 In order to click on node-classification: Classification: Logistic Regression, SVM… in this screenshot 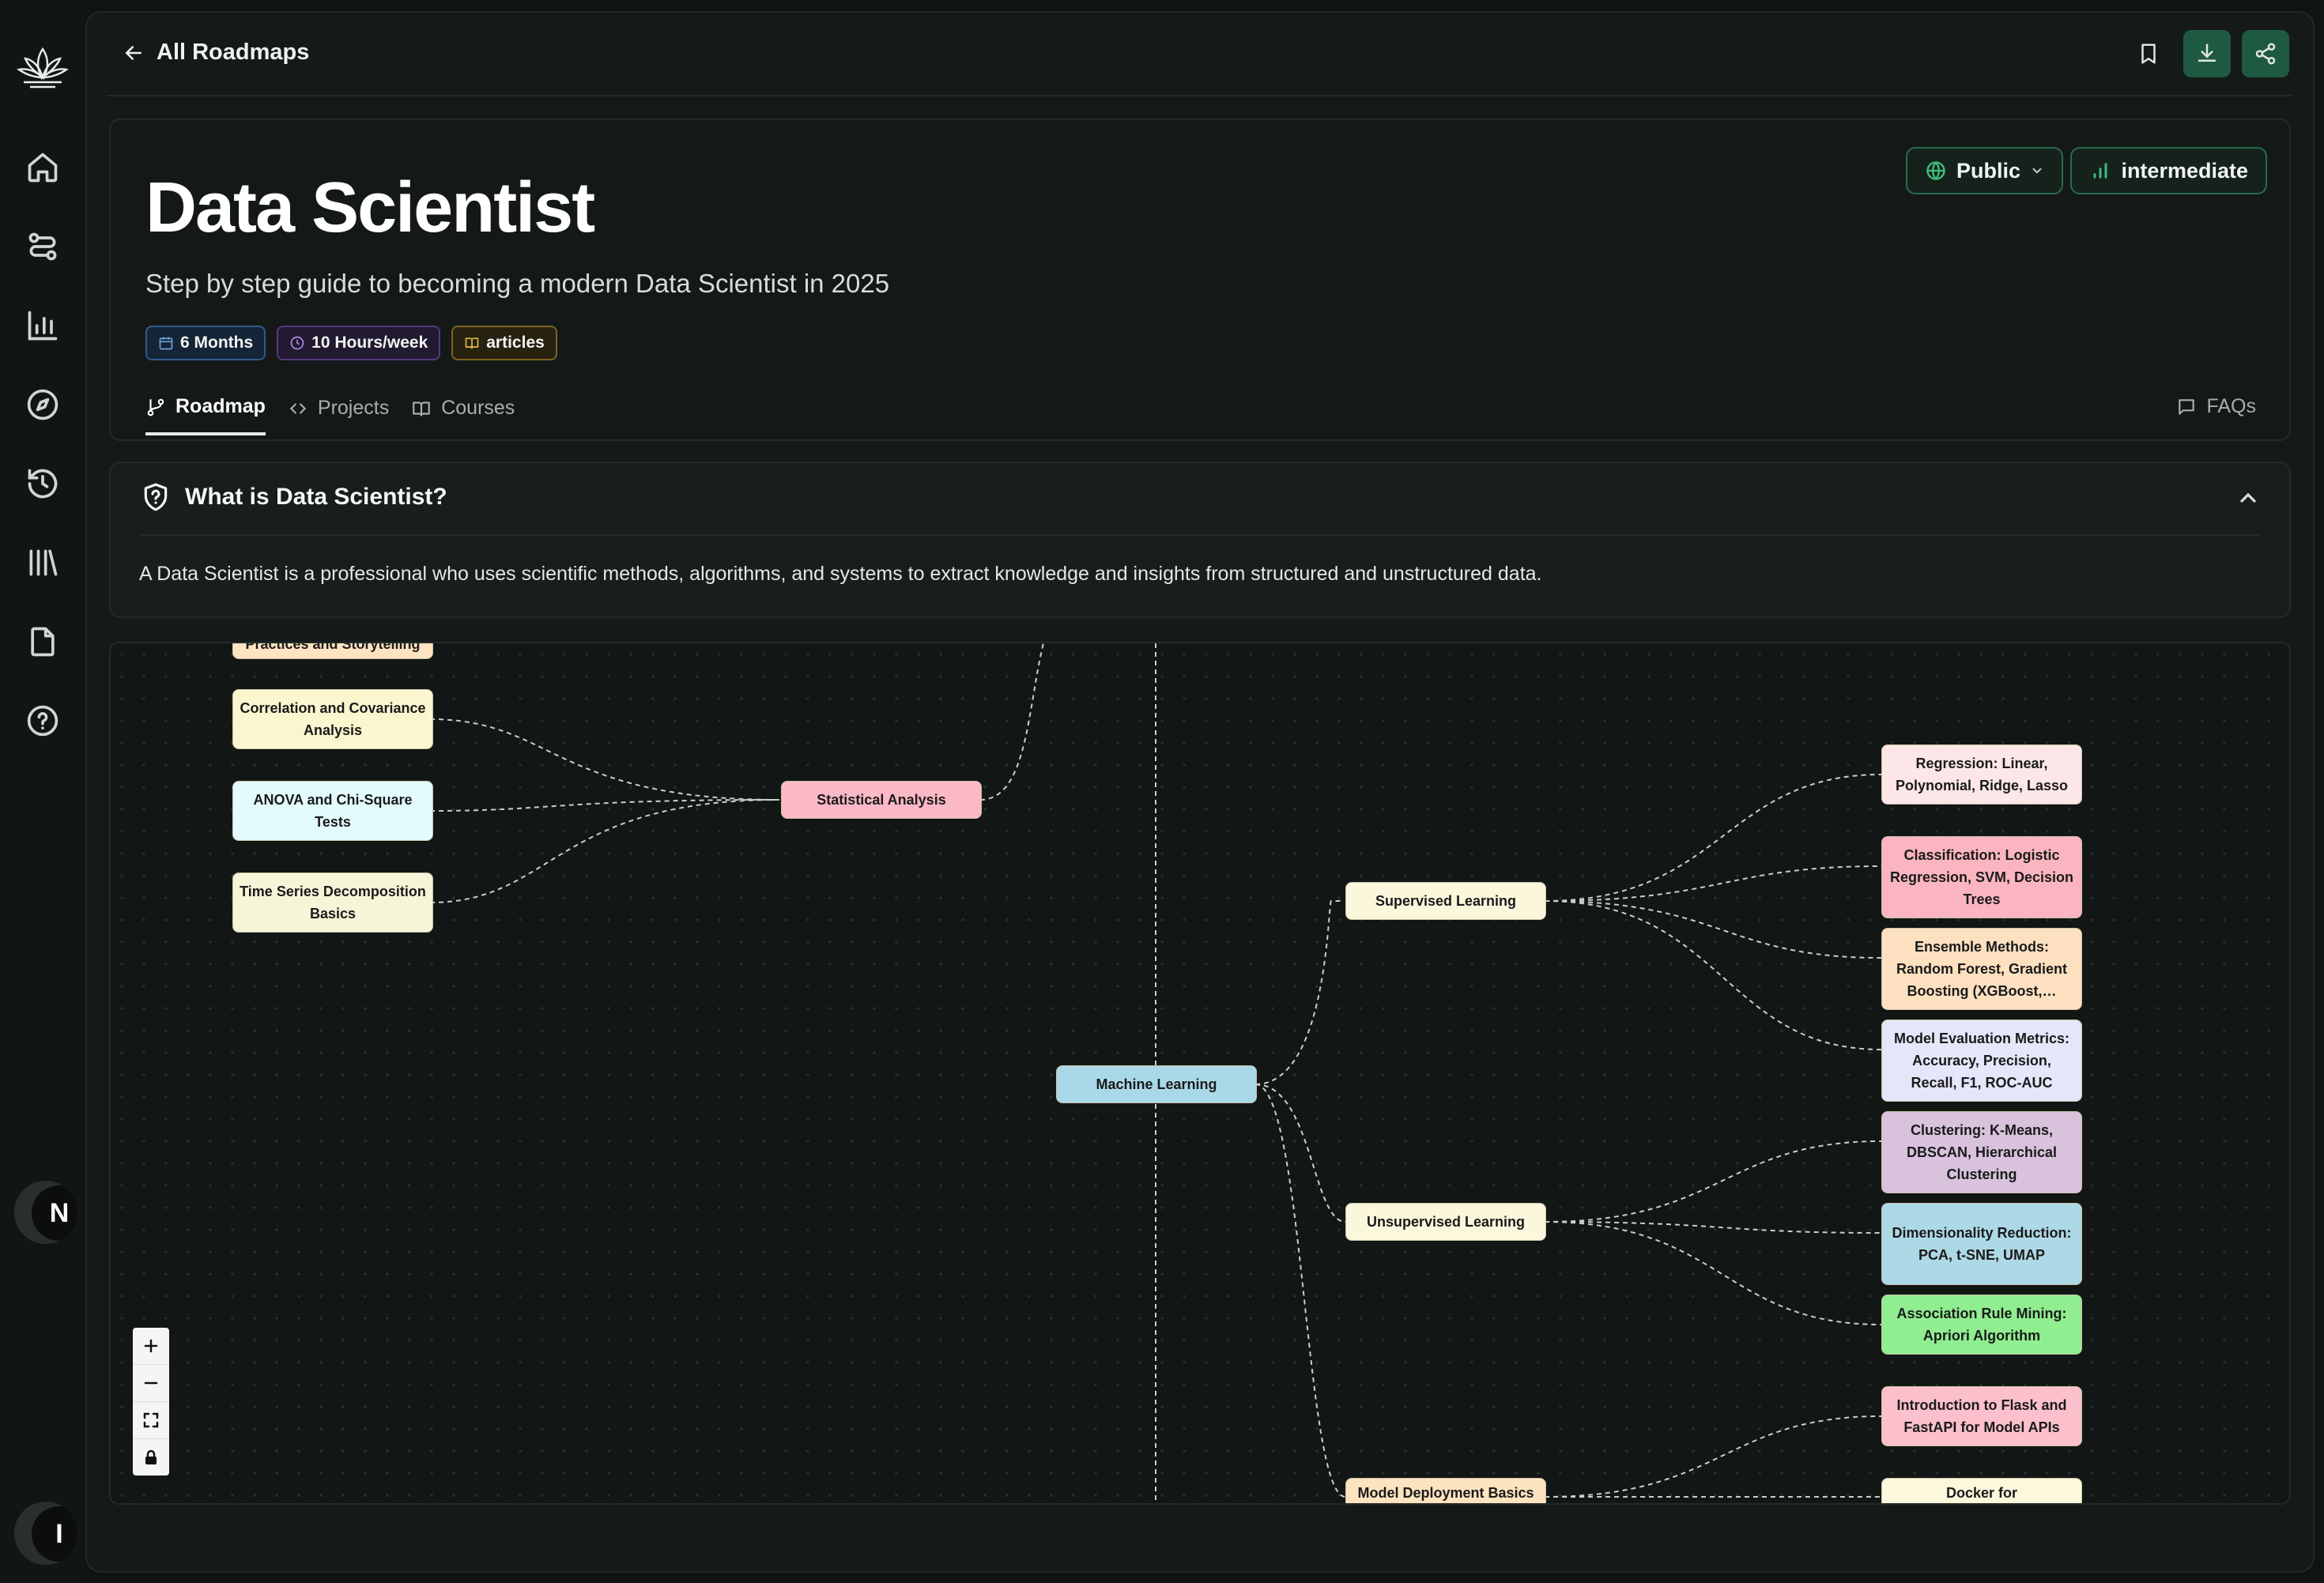, I will do `click(1981, 877)`.